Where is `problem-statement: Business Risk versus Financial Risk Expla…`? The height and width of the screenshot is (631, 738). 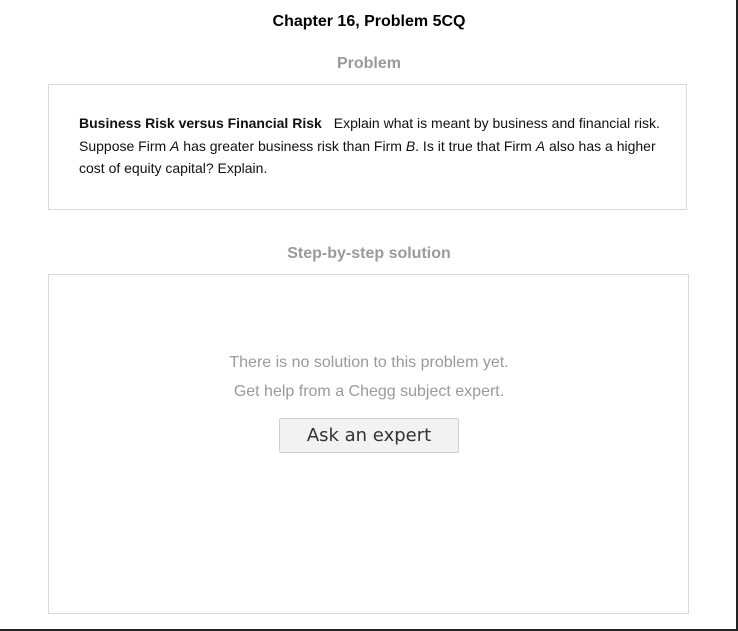 problem-statement: Business Risk versus Financial Risk Expla… is located at coordinates (371, 146).